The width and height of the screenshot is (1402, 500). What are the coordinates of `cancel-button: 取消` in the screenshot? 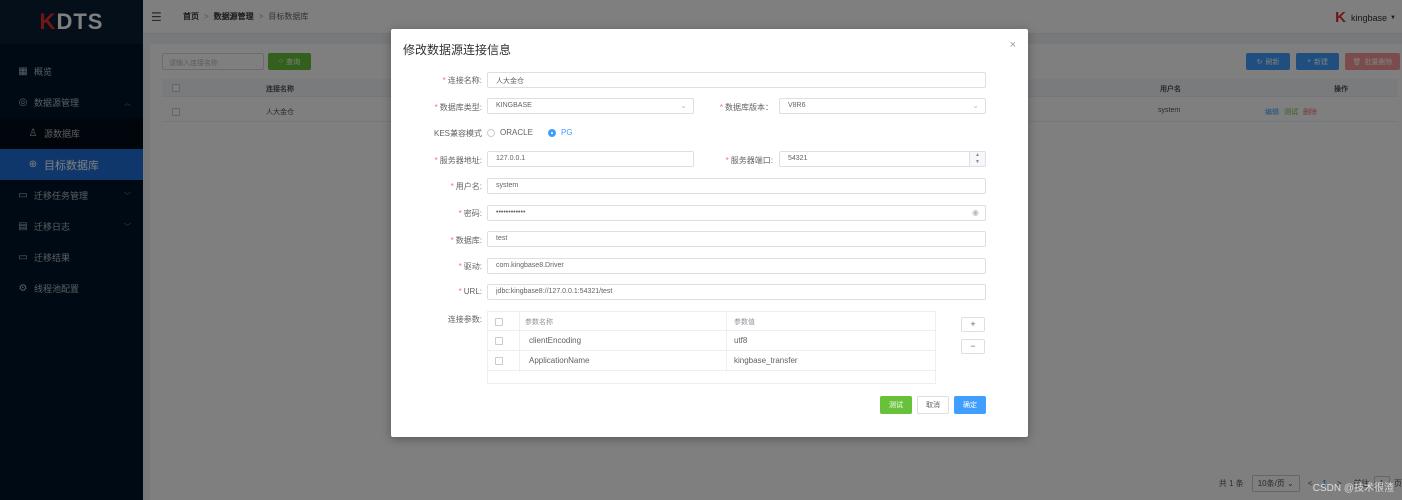 It's located at (933, 405).